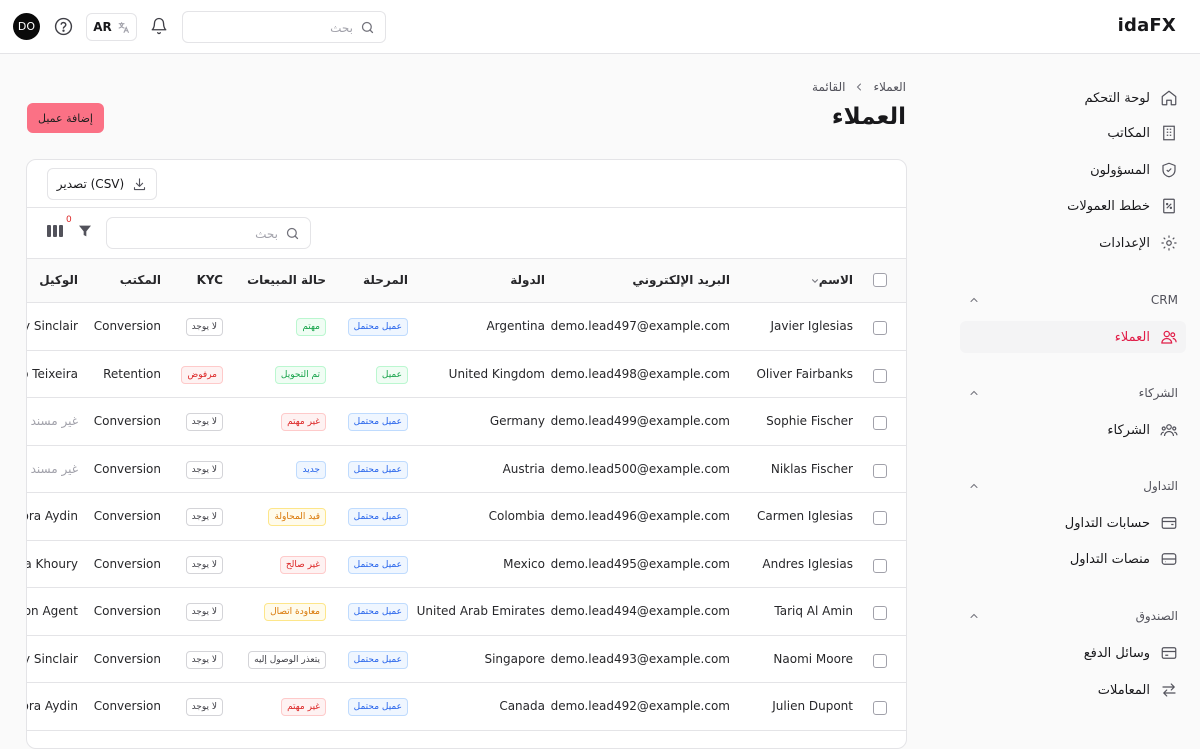  What do you see at coordinates (1073, 486) in the screenshot?
I see `section-trading: التداول` at bounding box center [1073, 486].